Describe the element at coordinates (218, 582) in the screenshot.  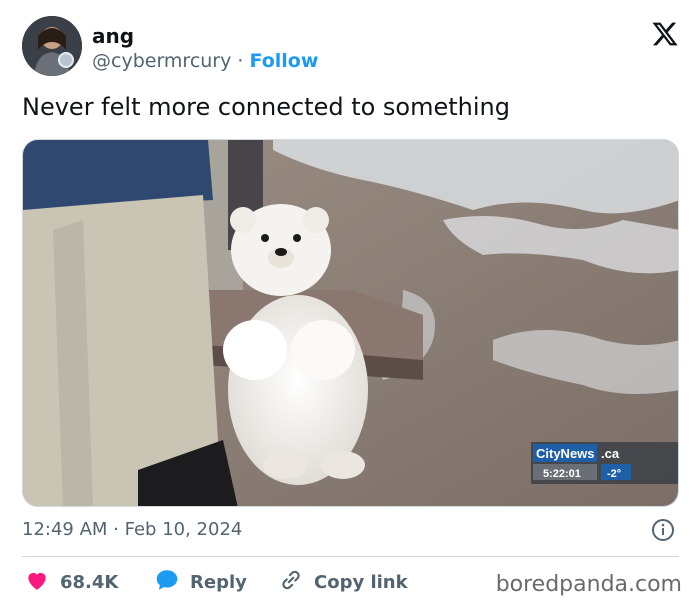
I see `reply-label: Reply` at that location.